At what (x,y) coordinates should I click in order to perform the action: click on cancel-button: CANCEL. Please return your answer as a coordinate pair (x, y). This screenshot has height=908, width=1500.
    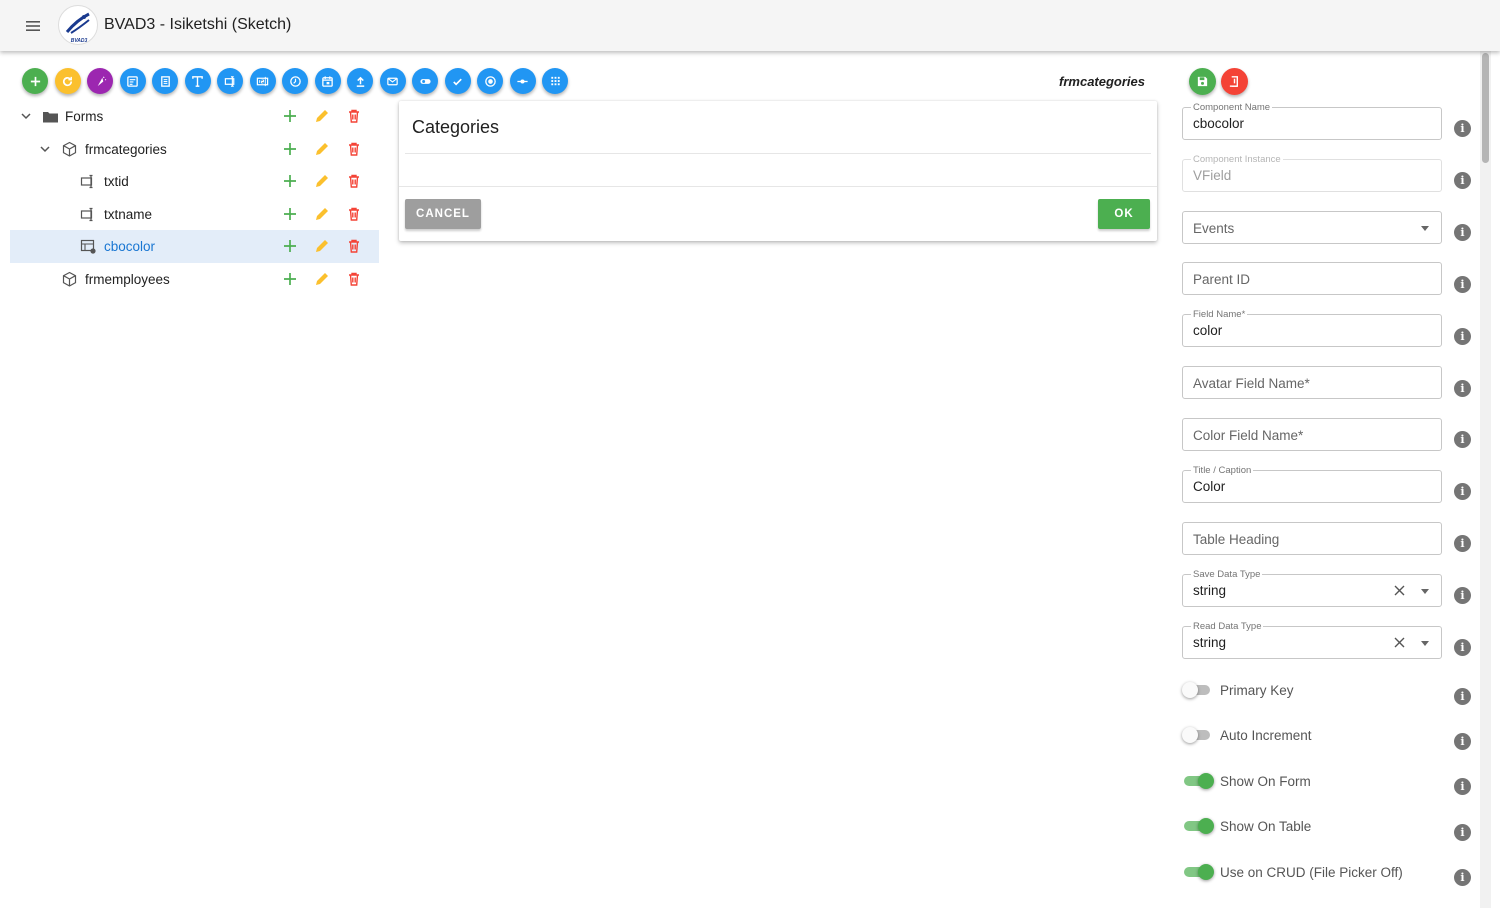
    Looking at the image, I should click on (443, 214).